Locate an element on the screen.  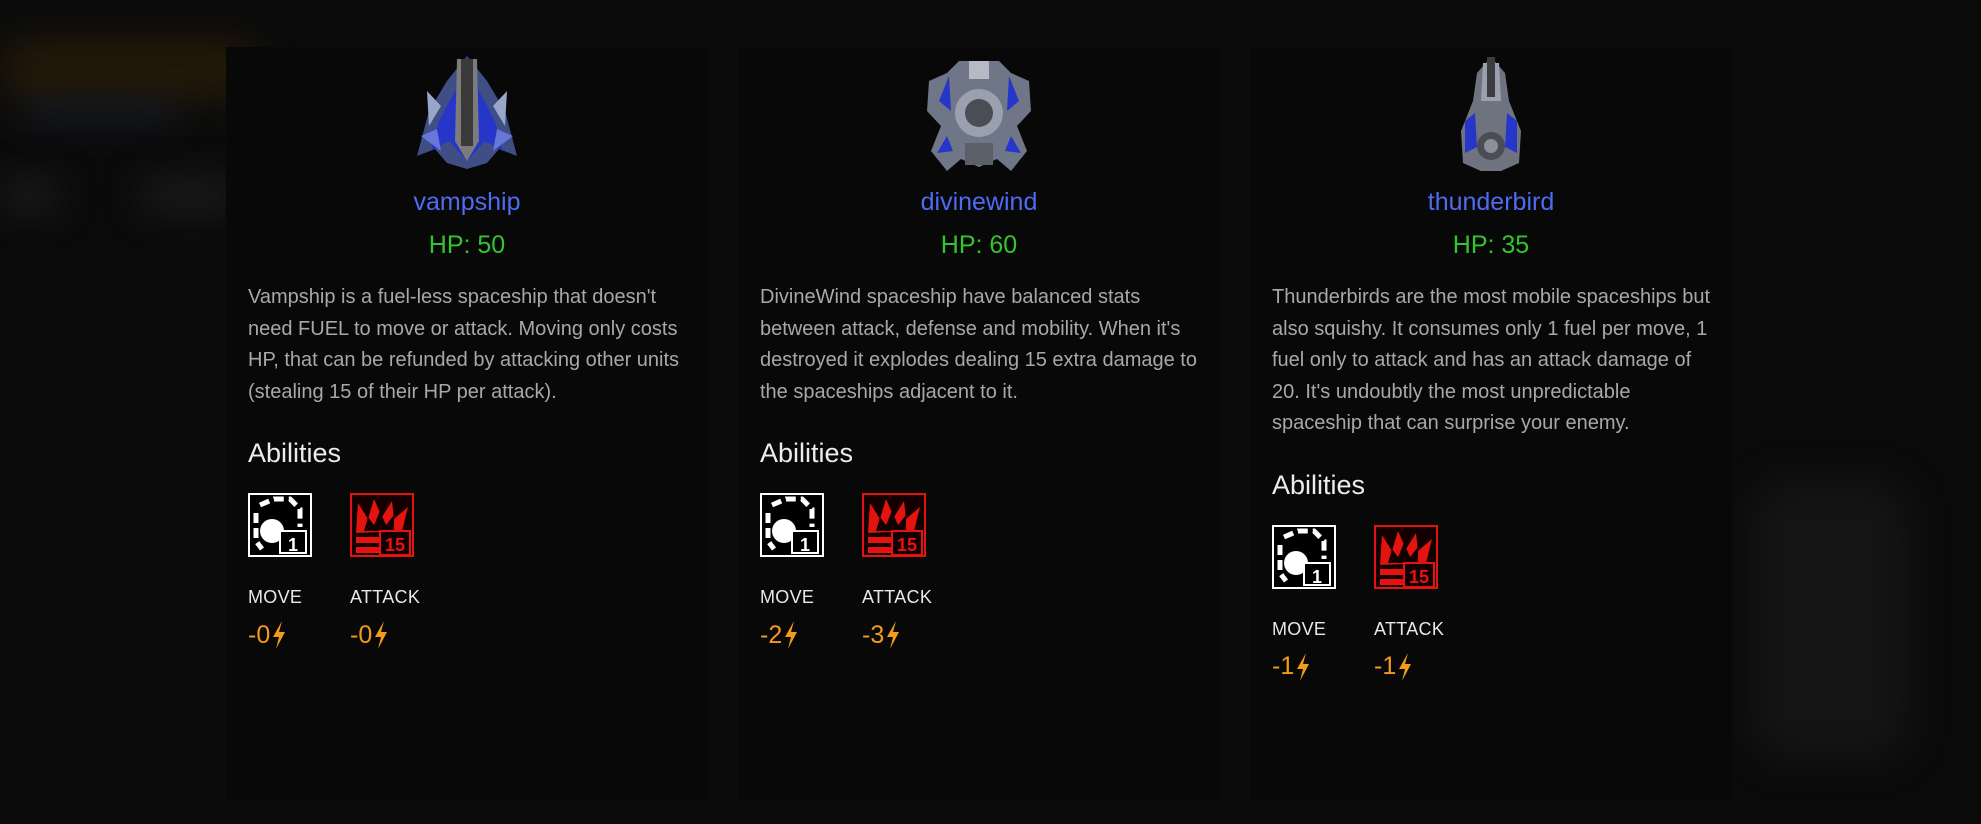
ability-move: 1 MOVE -1 is located at coordinates (1307, 603).